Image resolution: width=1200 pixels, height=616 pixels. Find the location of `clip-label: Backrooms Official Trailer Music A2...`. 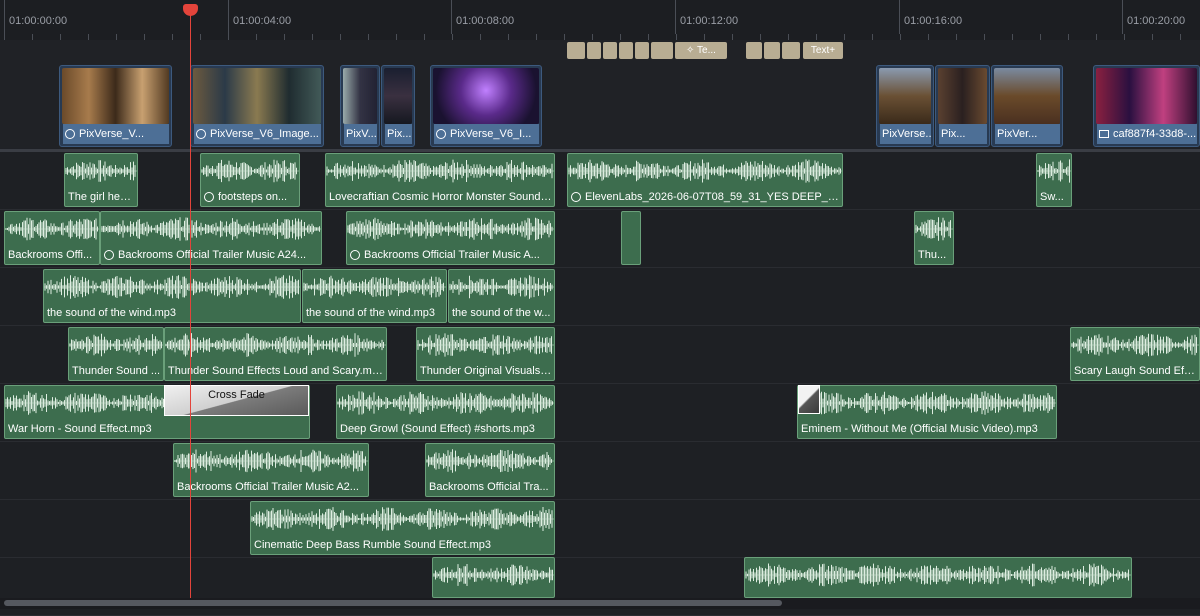

clip-label: Backrooms Official Trailer Music A2... is located at coordinates (268, 487).